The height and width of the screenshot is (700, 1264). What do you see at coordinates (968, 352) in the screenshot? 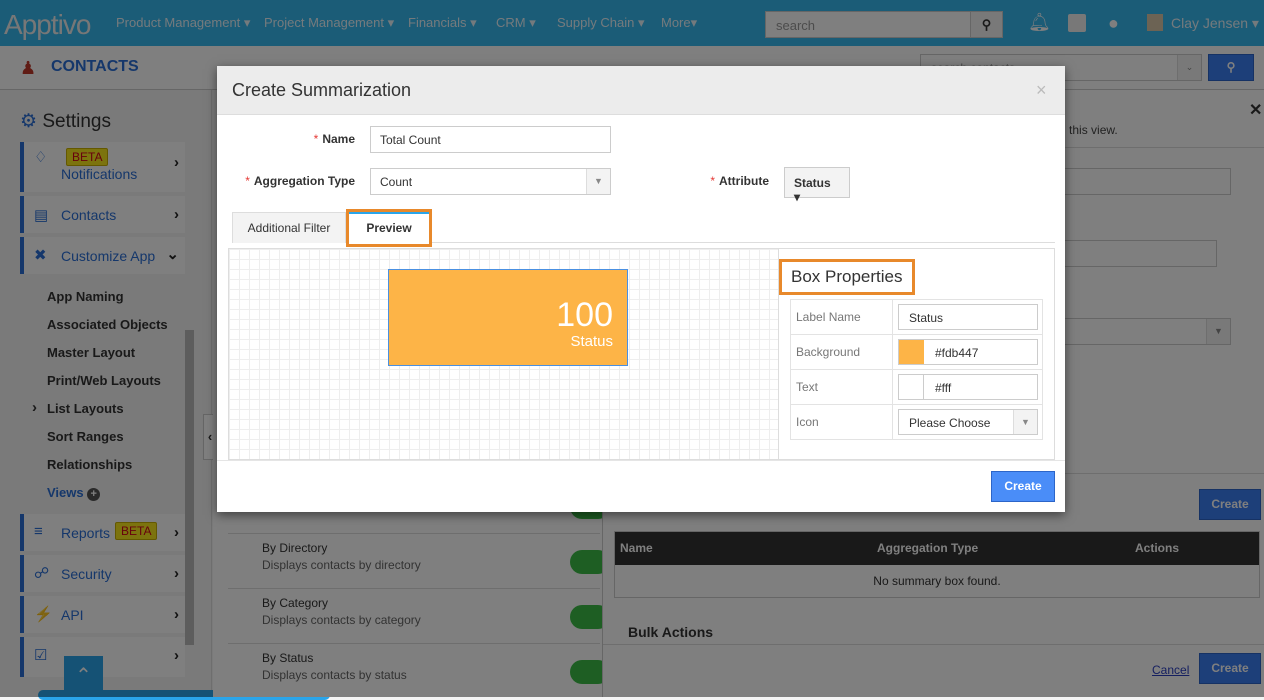
I see `background-color-input: #fdb447` at bounding box center [968, 352].